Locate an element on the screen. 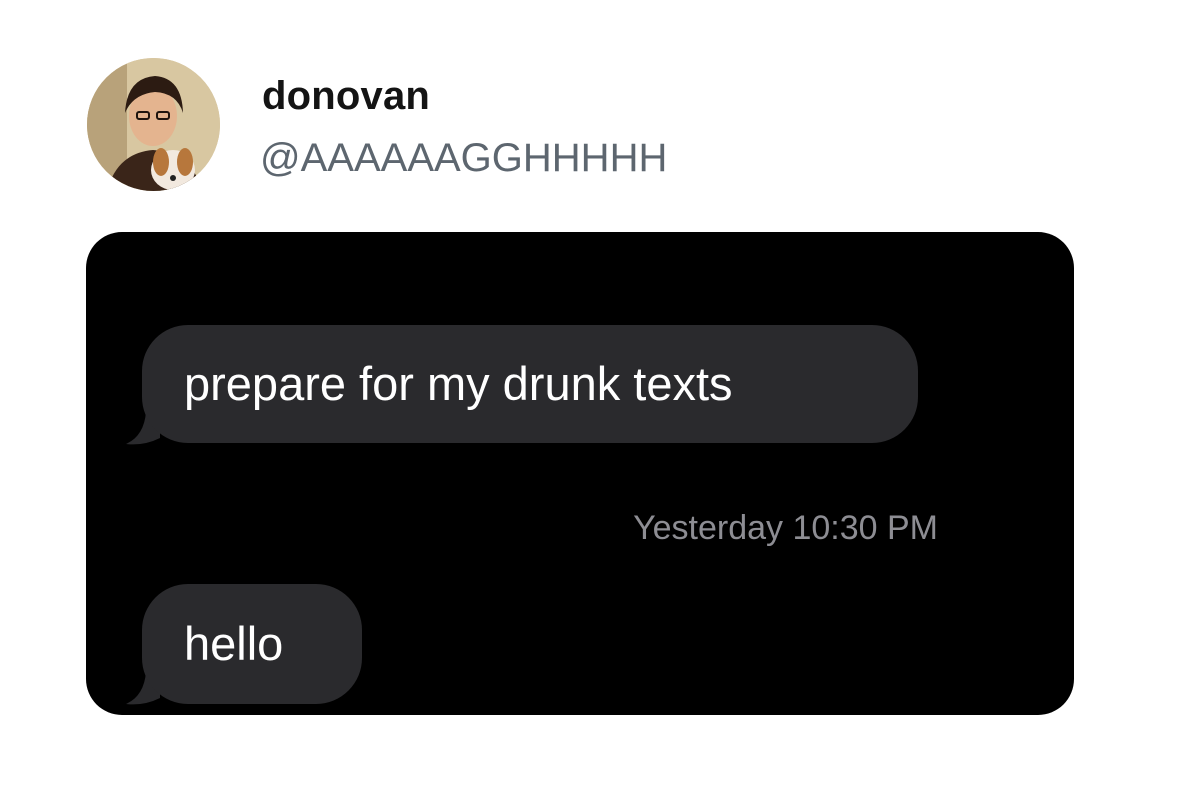 The height and width of the screenshot is (790, 1194). avatar is located at coordinates (153, 124).